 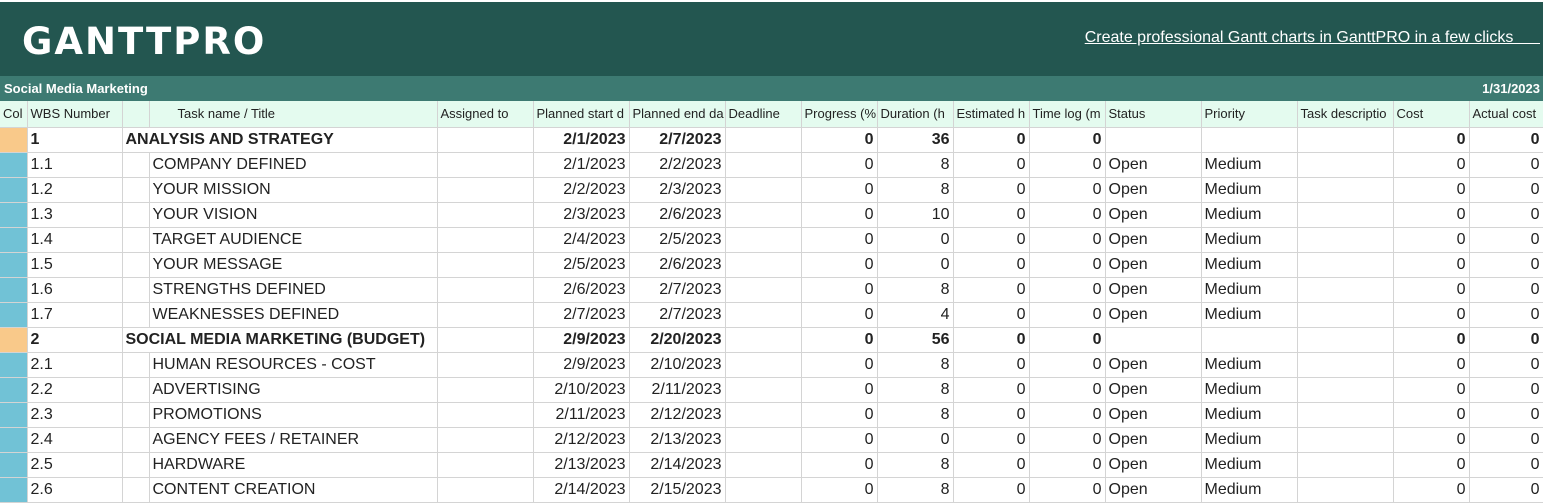 I want to click on cell-start: 2/7/2023, so click(x=581, y=315).